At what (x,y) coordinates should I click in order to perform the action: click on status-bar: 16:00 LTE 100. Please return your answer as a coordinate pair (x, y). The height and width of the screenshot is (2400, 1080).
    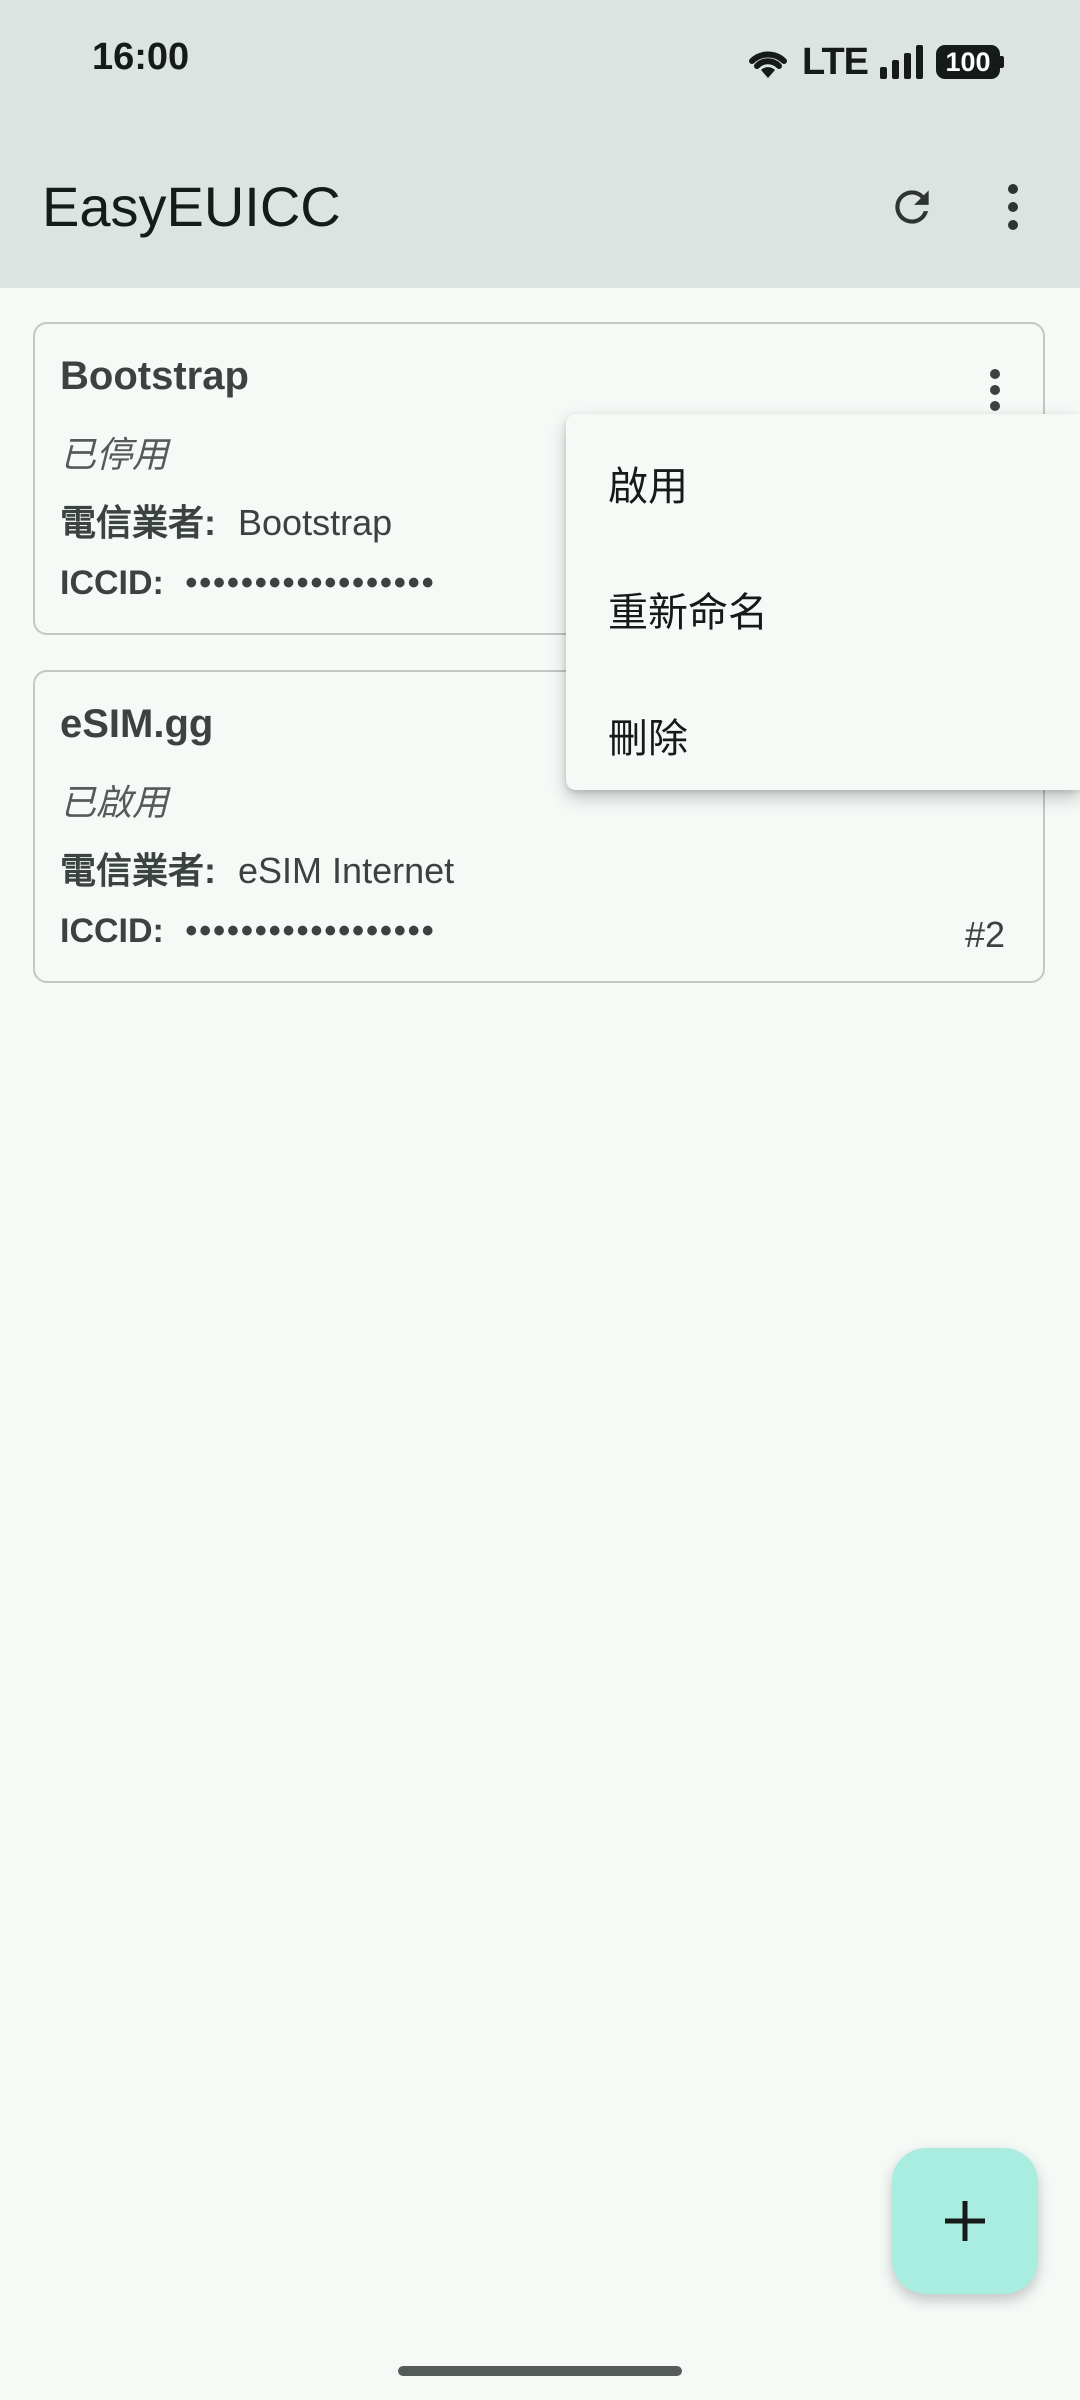
    Looking at the image, I should click on (540, 60).